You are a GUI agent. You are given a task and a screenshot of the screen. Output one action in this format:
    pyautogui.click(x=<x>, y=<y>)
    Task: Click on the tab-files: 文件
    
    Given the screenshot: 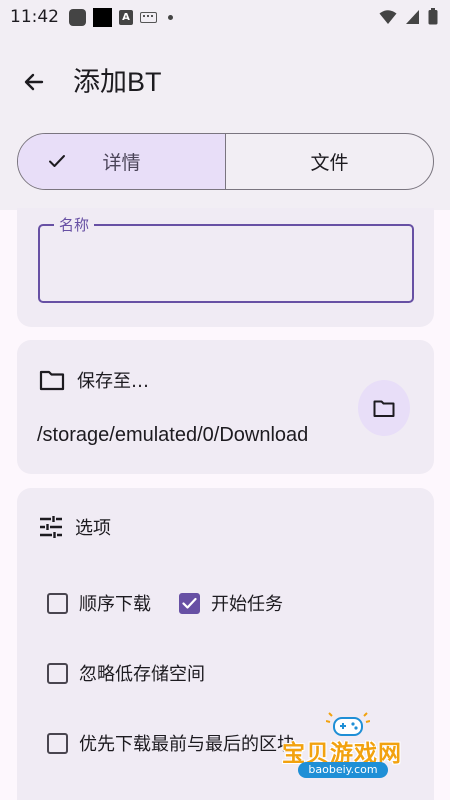 What is the action you would take?
    pyautogui.click(x=329, y=161)
    